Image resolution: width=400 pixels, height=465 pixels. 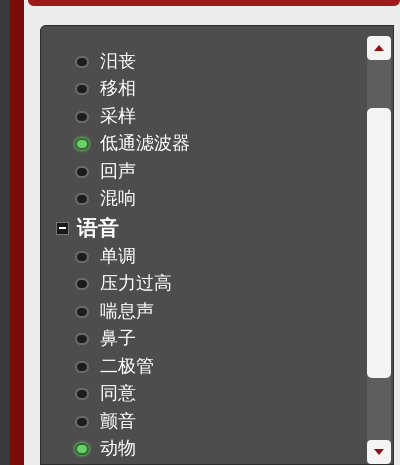 What do you see at coordinates (118, 257) in the screenshot?
I see `effect-label: 单调` at bounding box center [118, 257].